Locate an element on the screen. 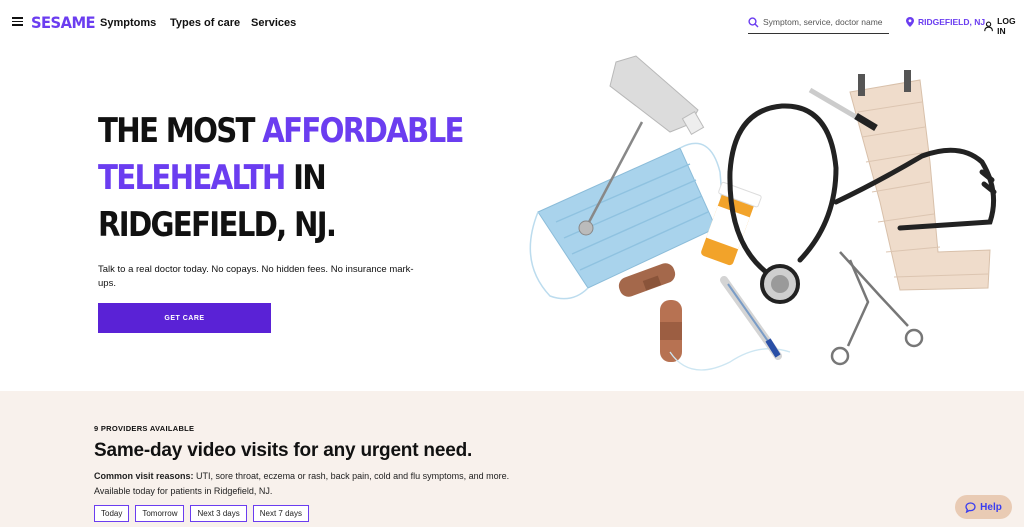 The height and width of the screenshot is (527, 1024). location-pin-icon is located at coordinates (910, 22).